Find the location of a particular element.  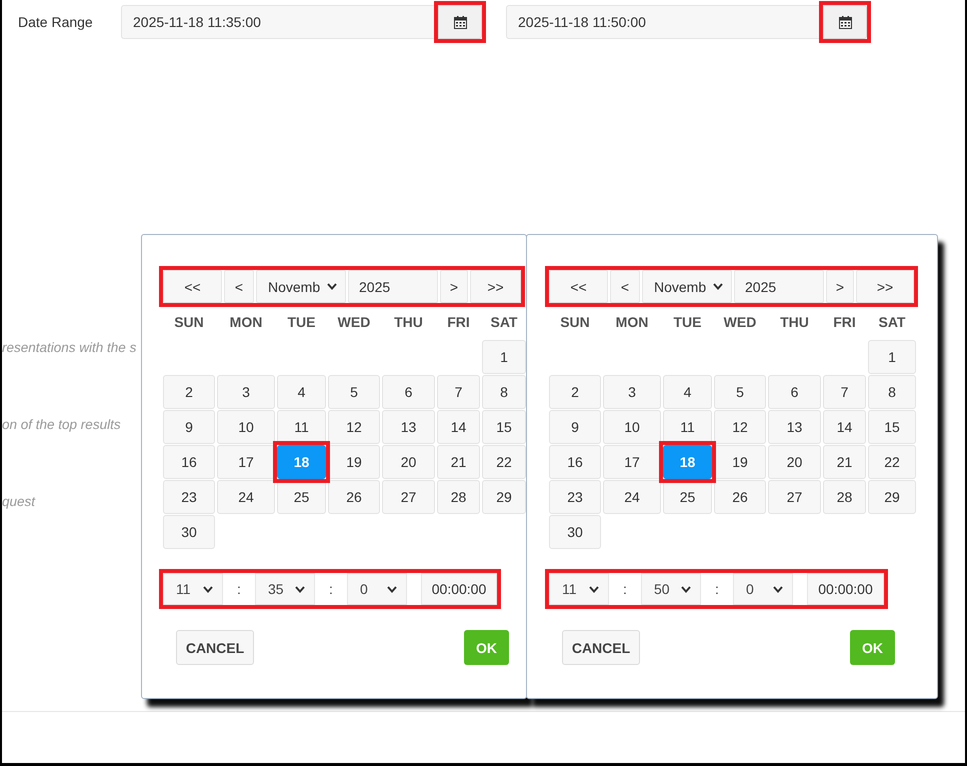

date-range-label: Date Range is located at coordinates (56, 22).